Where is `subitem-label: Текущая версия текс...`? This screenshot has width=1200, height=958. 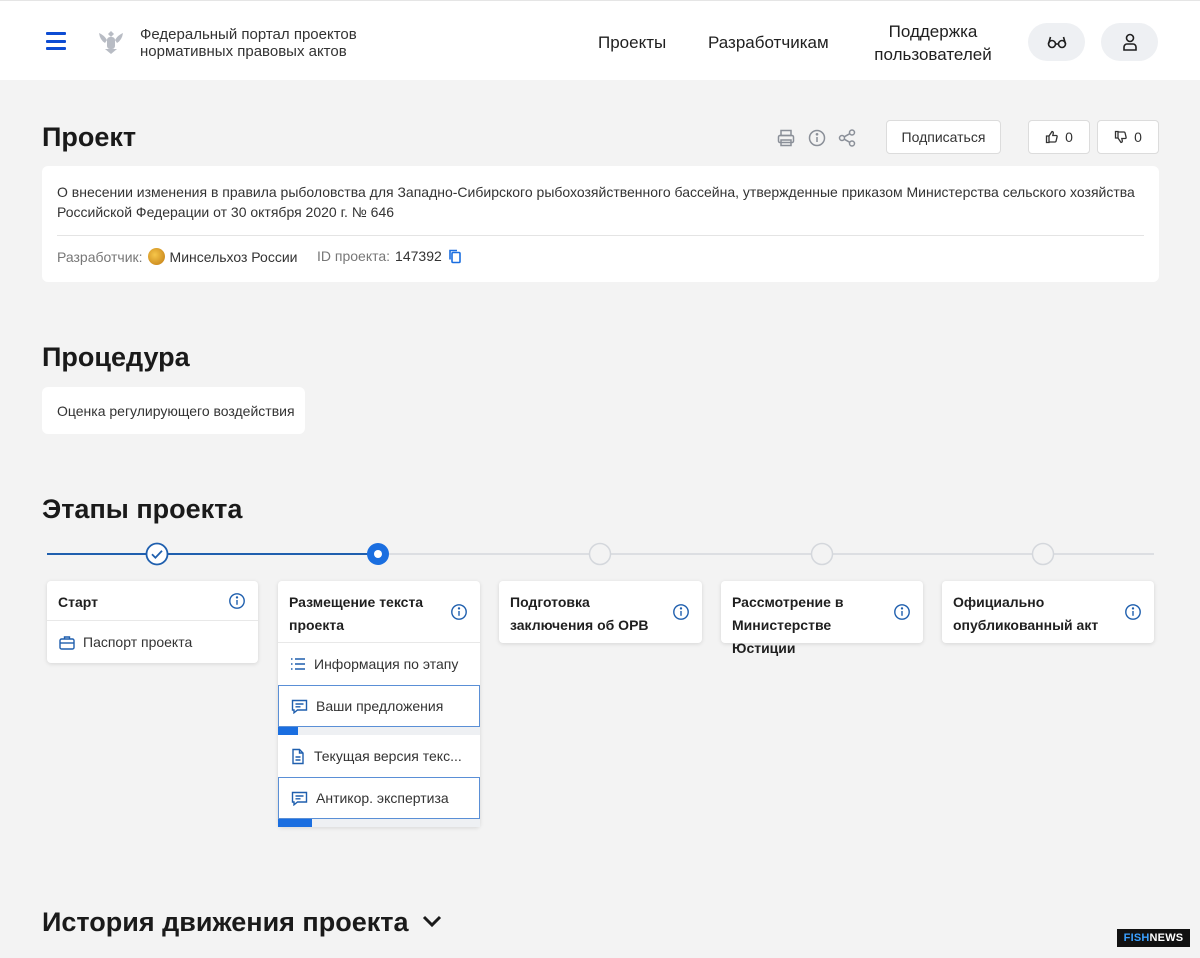 subitem-label: Текущая версия текс... is located at coordinates (388, 756).